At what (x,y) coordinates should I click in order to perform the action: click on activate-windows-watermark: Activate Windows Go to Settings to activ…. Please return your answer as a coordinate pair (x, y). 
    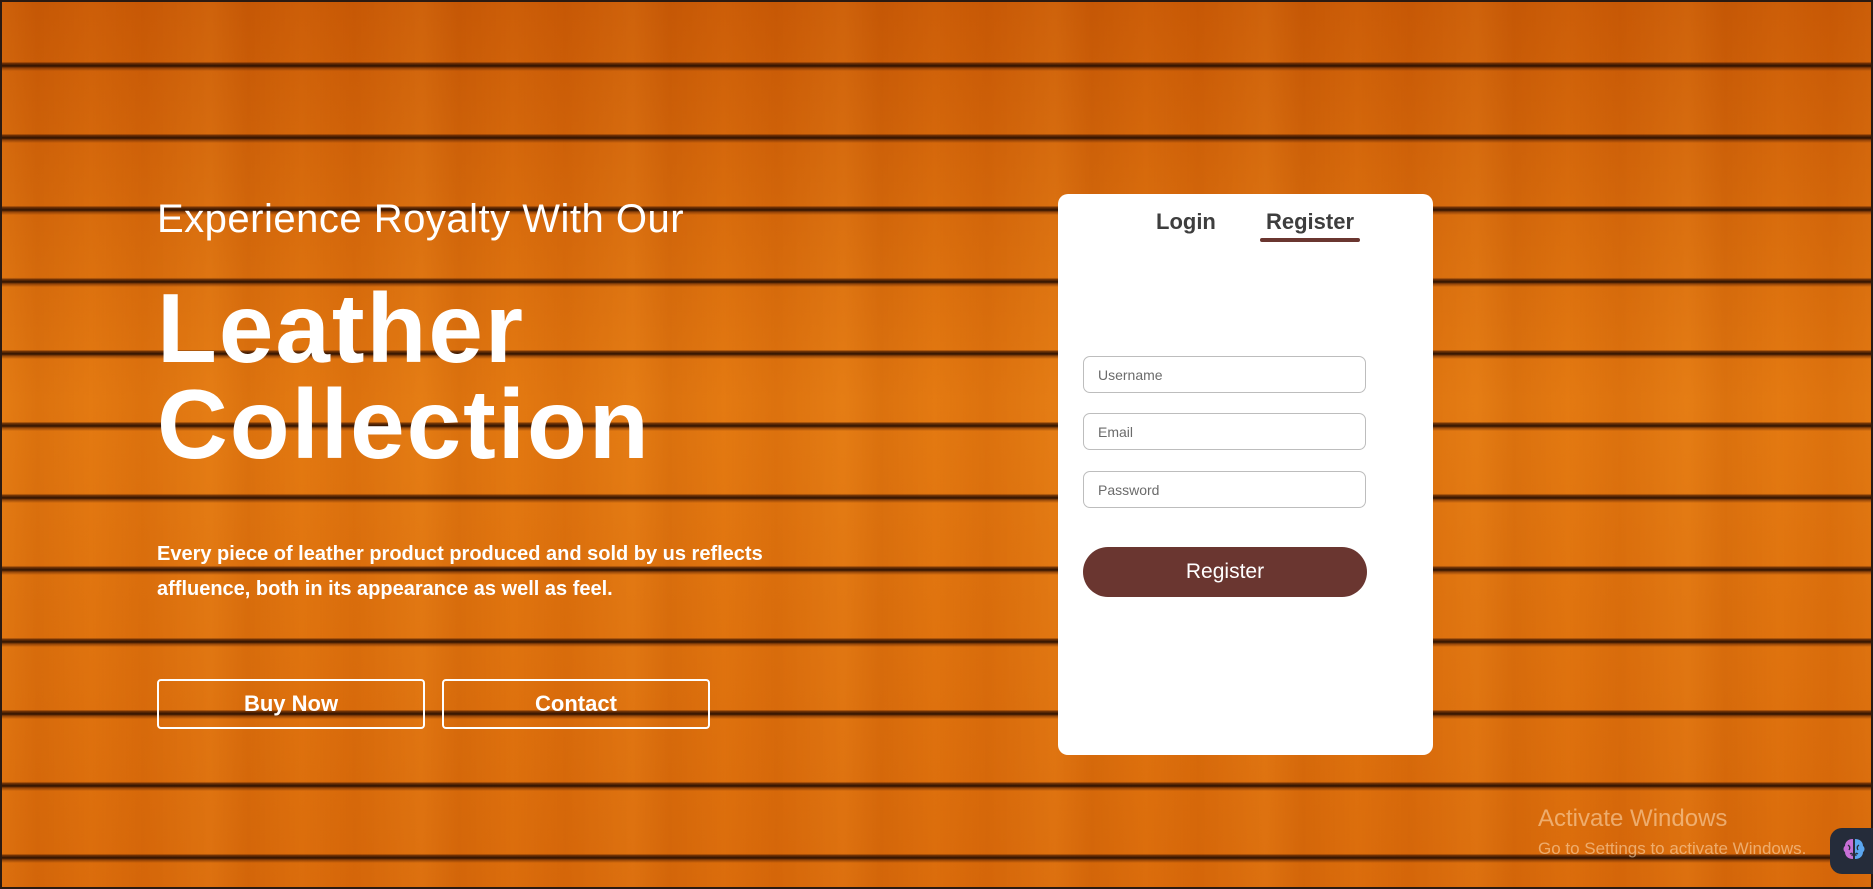
    Looking at the image, I should click on (1672, 832).